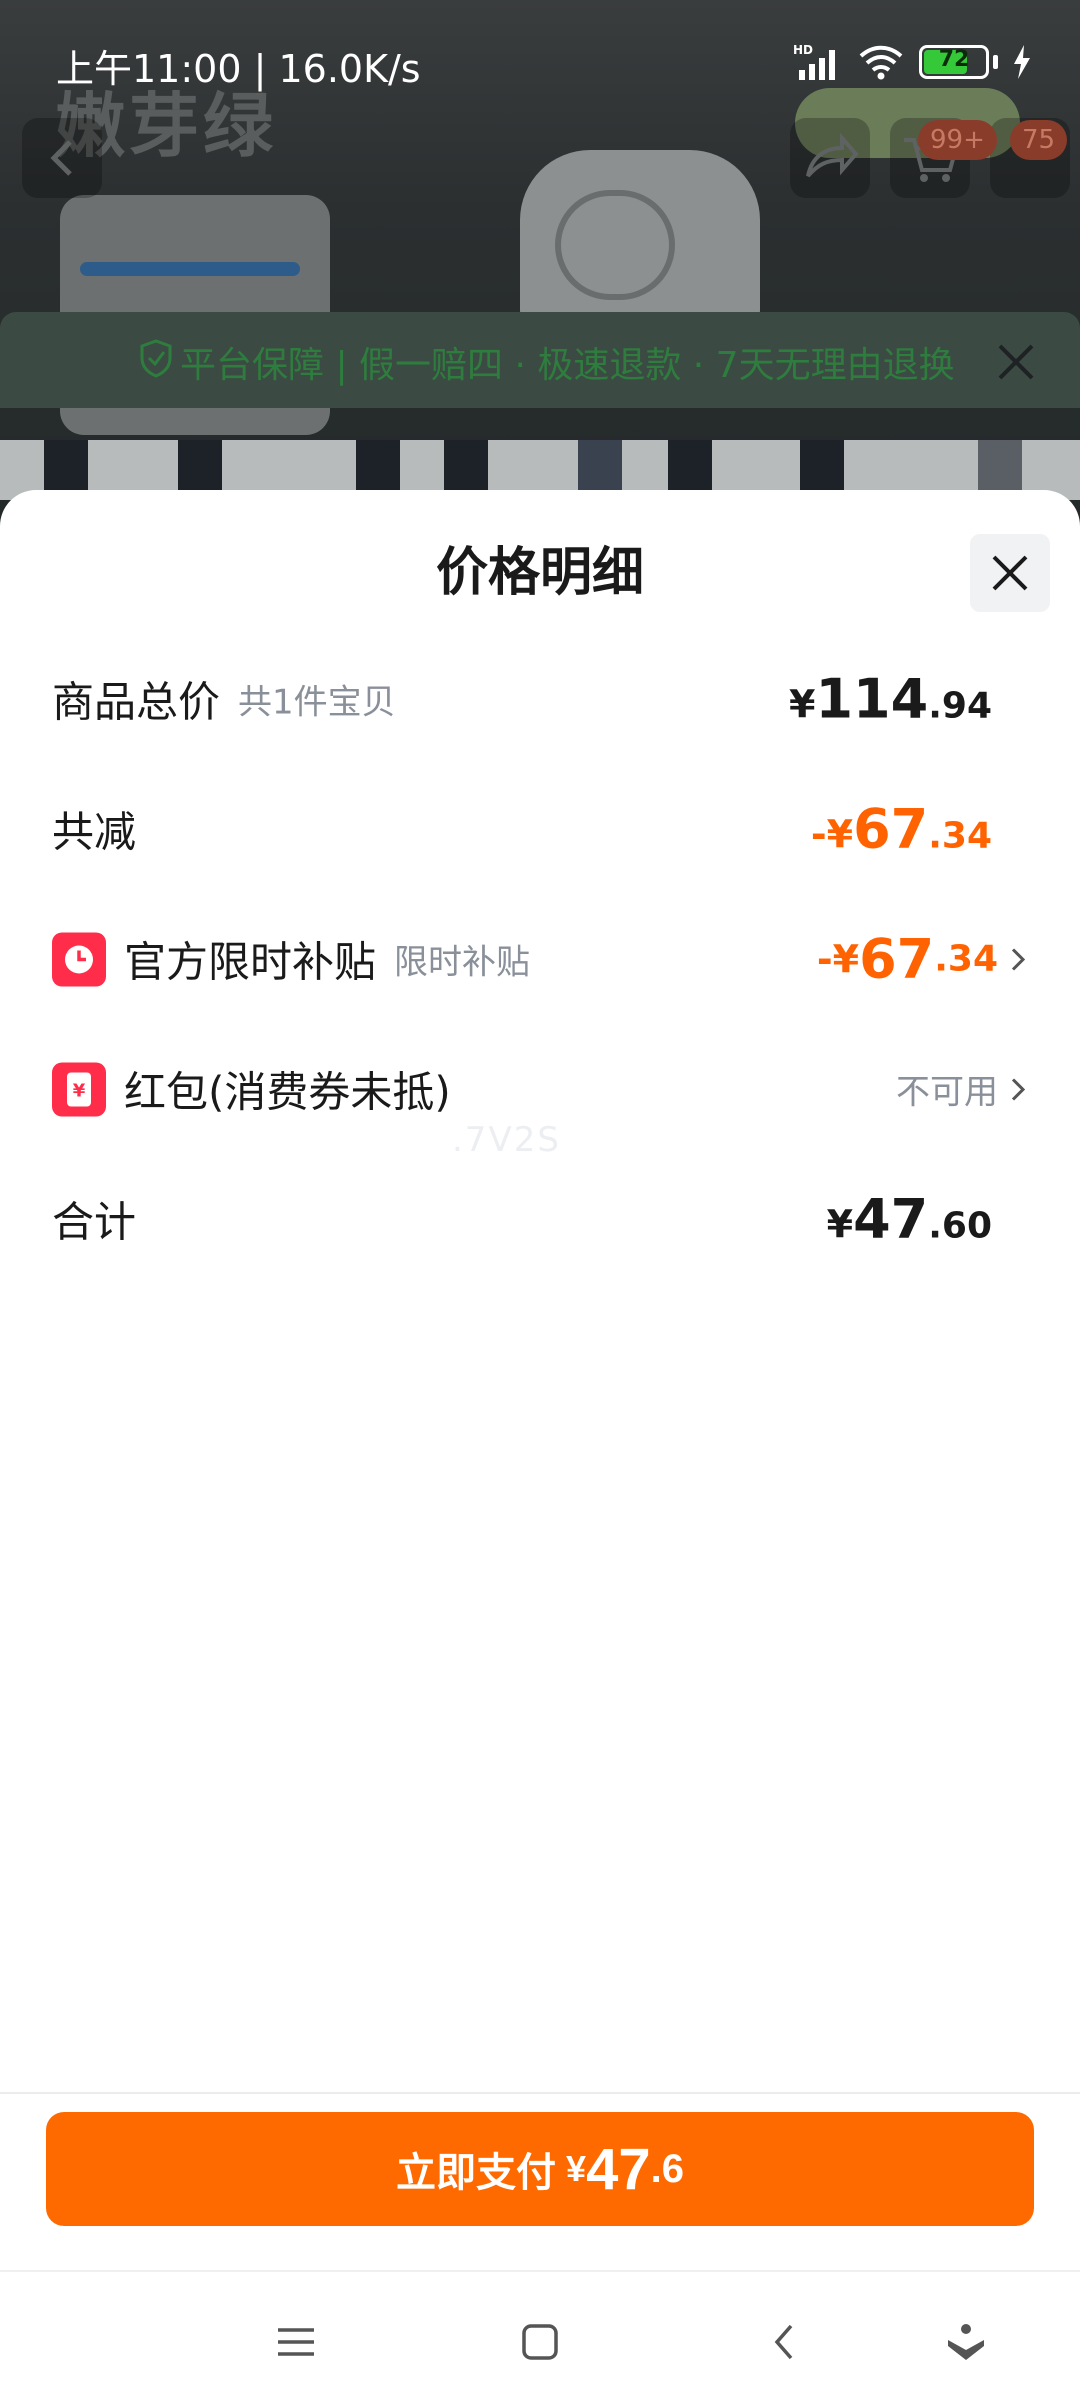 The image size is (1080, 2400). I want to click on battery-icon: 72, so click(954, 62).